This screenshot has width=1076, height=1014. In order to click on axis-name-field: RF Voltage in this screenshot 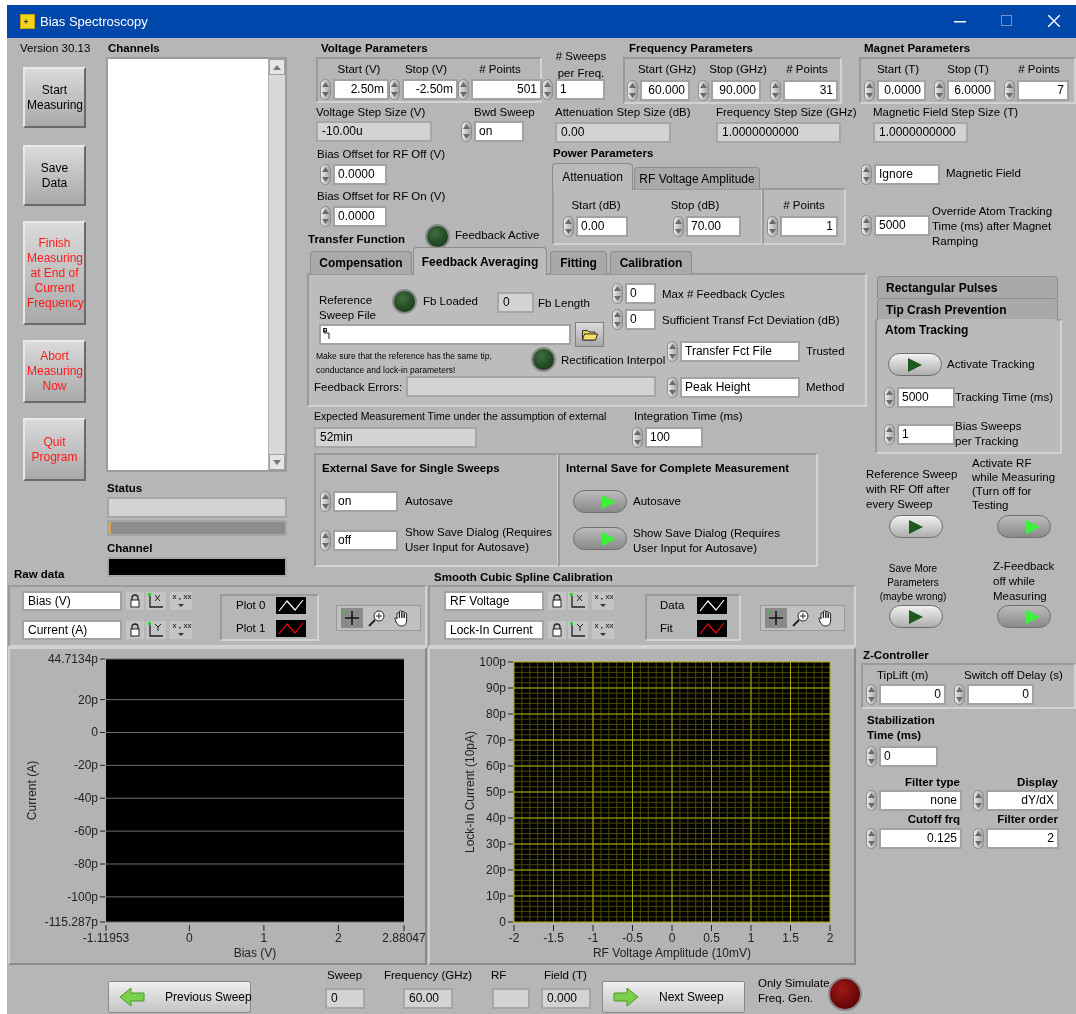, I will do `click(494, 601)`.